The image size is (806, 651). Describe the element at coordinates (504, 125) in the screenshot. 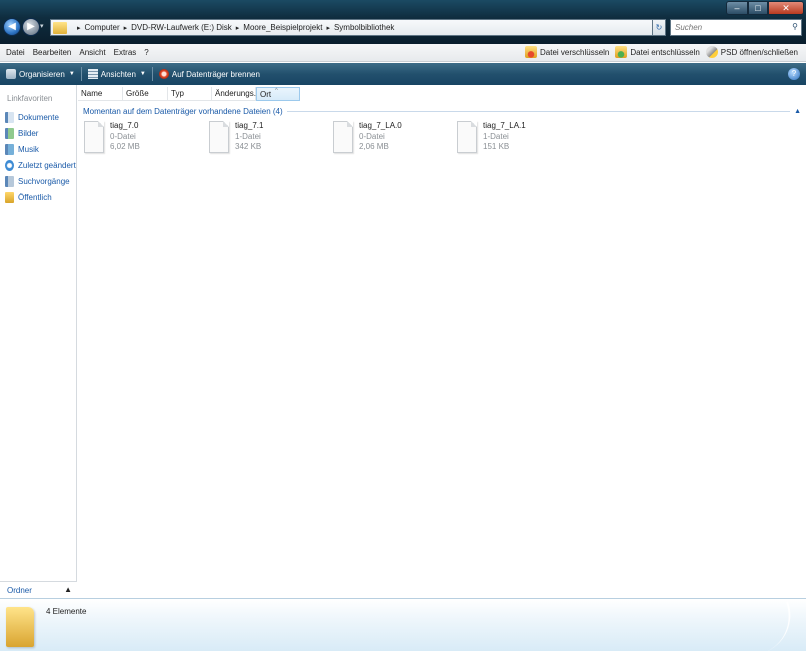

I see `file-name: tiag_7_LA.1` at that location.